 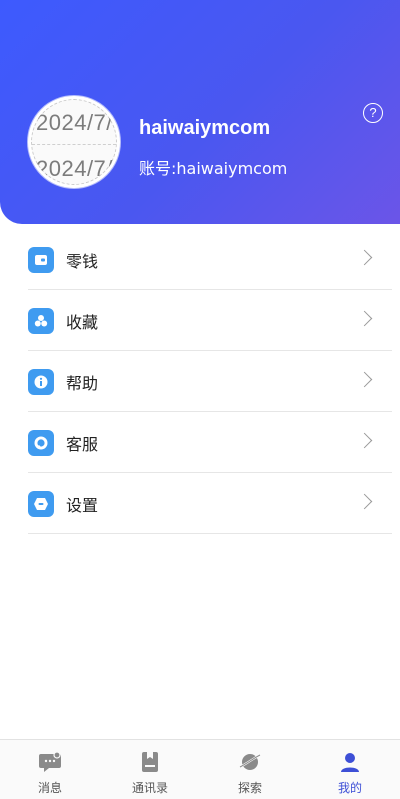 I want to click on avatar-image: 2024/7/ 2024/7/, so click(x=74, y=142).